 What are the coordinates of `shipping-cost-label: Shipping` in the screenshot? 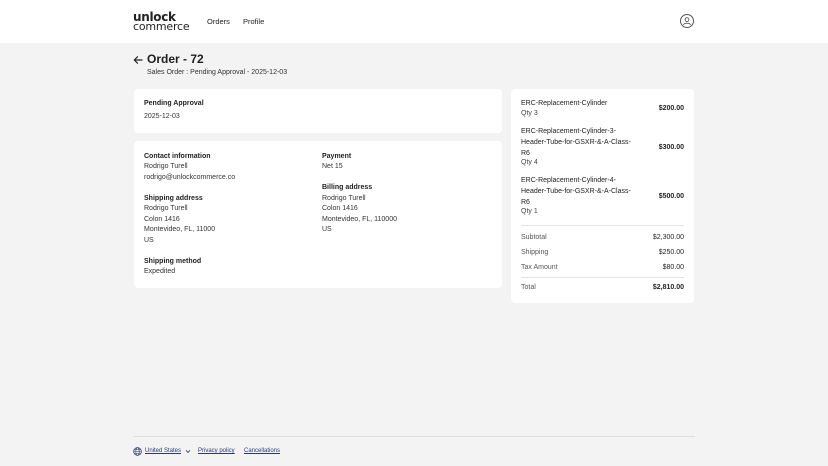 It's located at (535, 252).